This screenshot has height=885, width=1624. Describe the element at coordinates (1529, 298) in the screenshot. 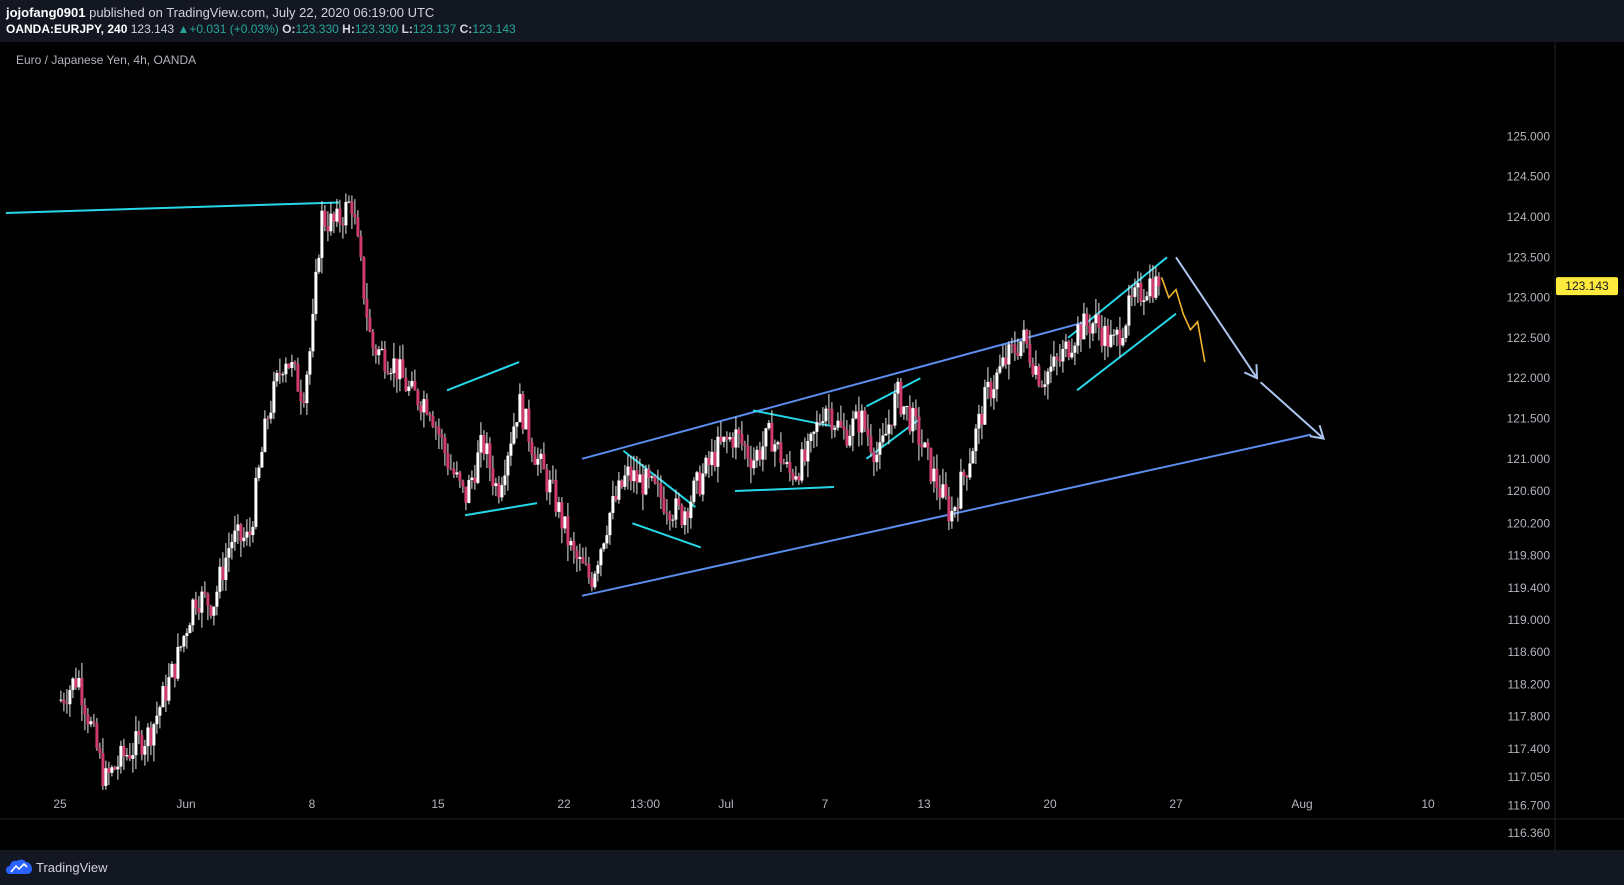

I see `price-tick-label: 123.000` at that location.